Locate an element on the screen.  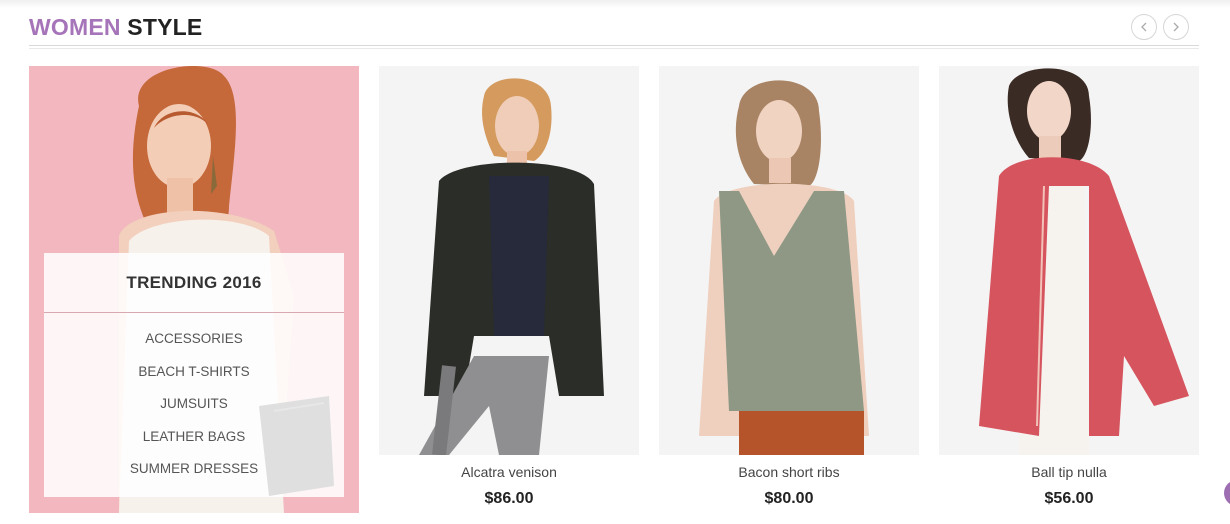
section-title: WOMEN STYLE is located at coordinates (115, 27).